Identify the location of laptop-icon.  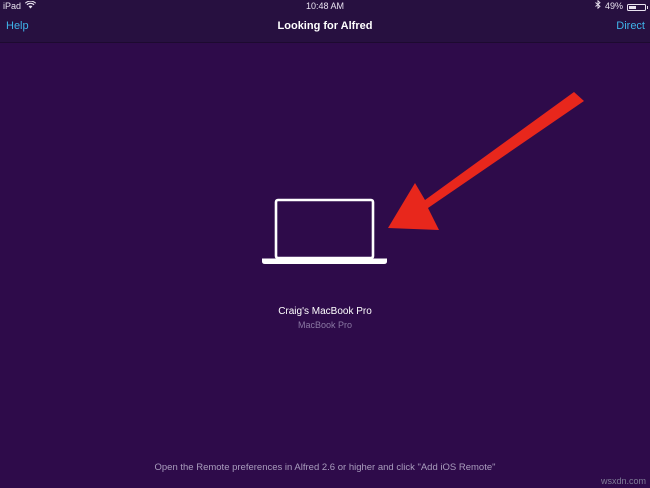
(324, 231).